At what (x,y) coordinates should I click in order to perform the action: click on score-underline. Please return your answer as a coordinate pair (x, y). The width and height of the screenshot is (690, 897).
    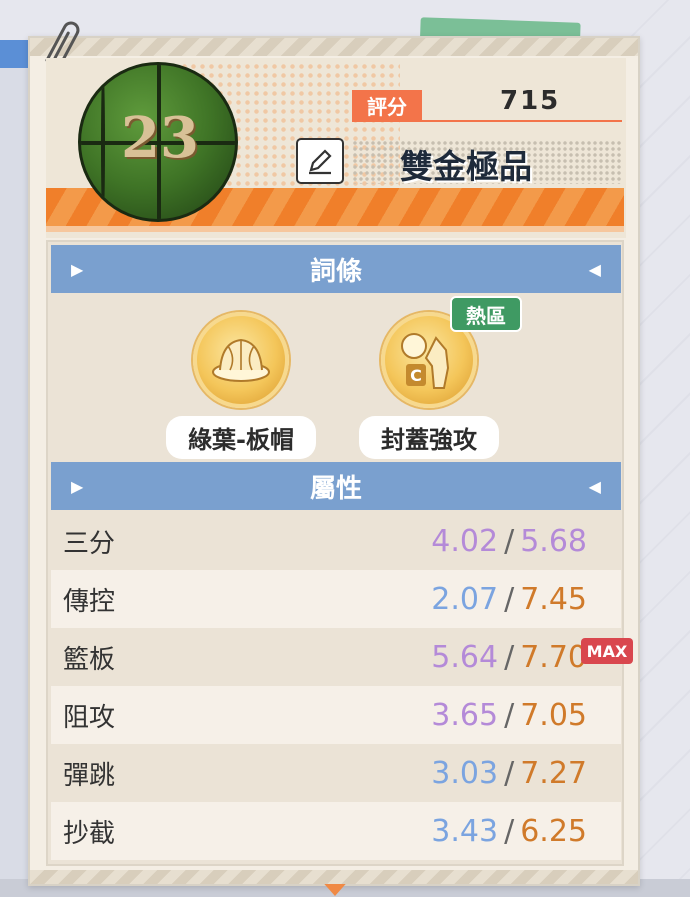
    Looking at the image, I should click on (487, 121).